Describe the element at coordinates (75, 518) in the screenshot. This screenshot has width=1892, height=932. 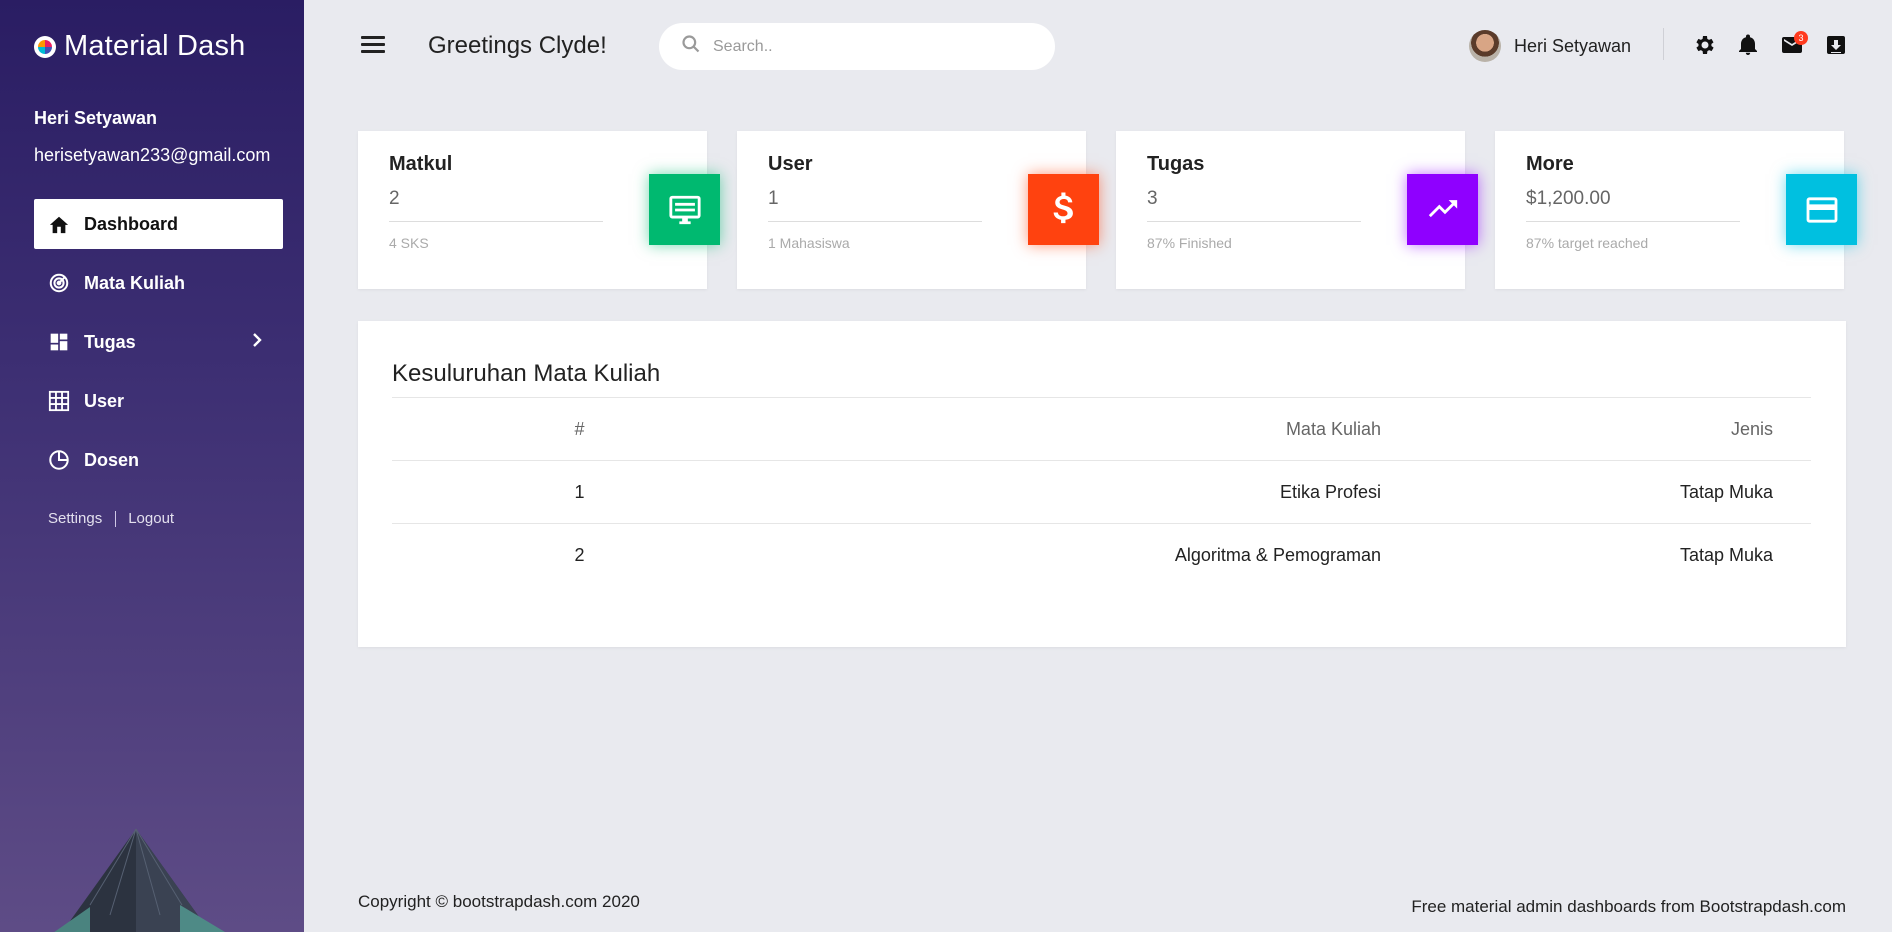
I see `settings-link: Settings` at that location.